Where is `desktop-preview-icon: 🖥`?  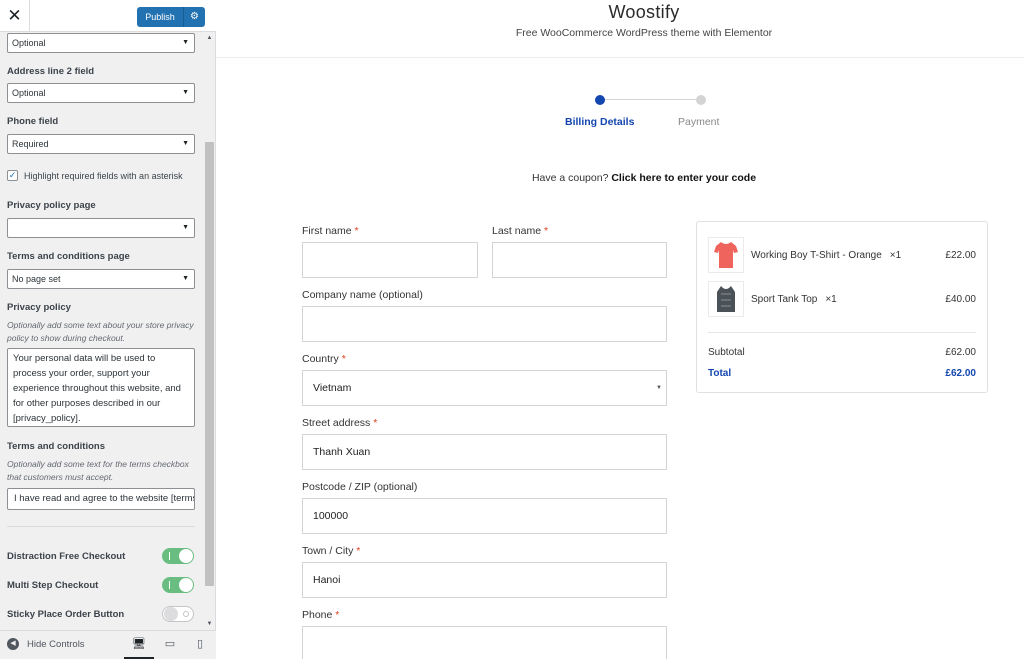
desktop-preview-icon: 🖥 is located at coordinates (139, 645).